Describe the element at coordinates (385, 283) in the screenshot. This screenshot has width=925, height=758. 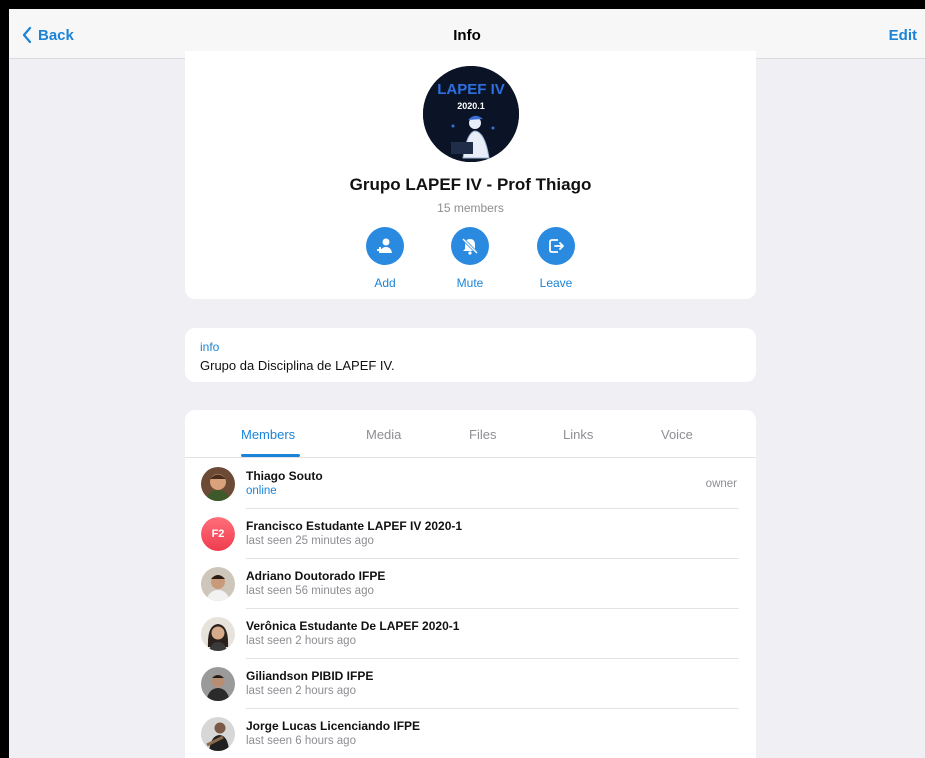
I see `add-label: Add` at that location.